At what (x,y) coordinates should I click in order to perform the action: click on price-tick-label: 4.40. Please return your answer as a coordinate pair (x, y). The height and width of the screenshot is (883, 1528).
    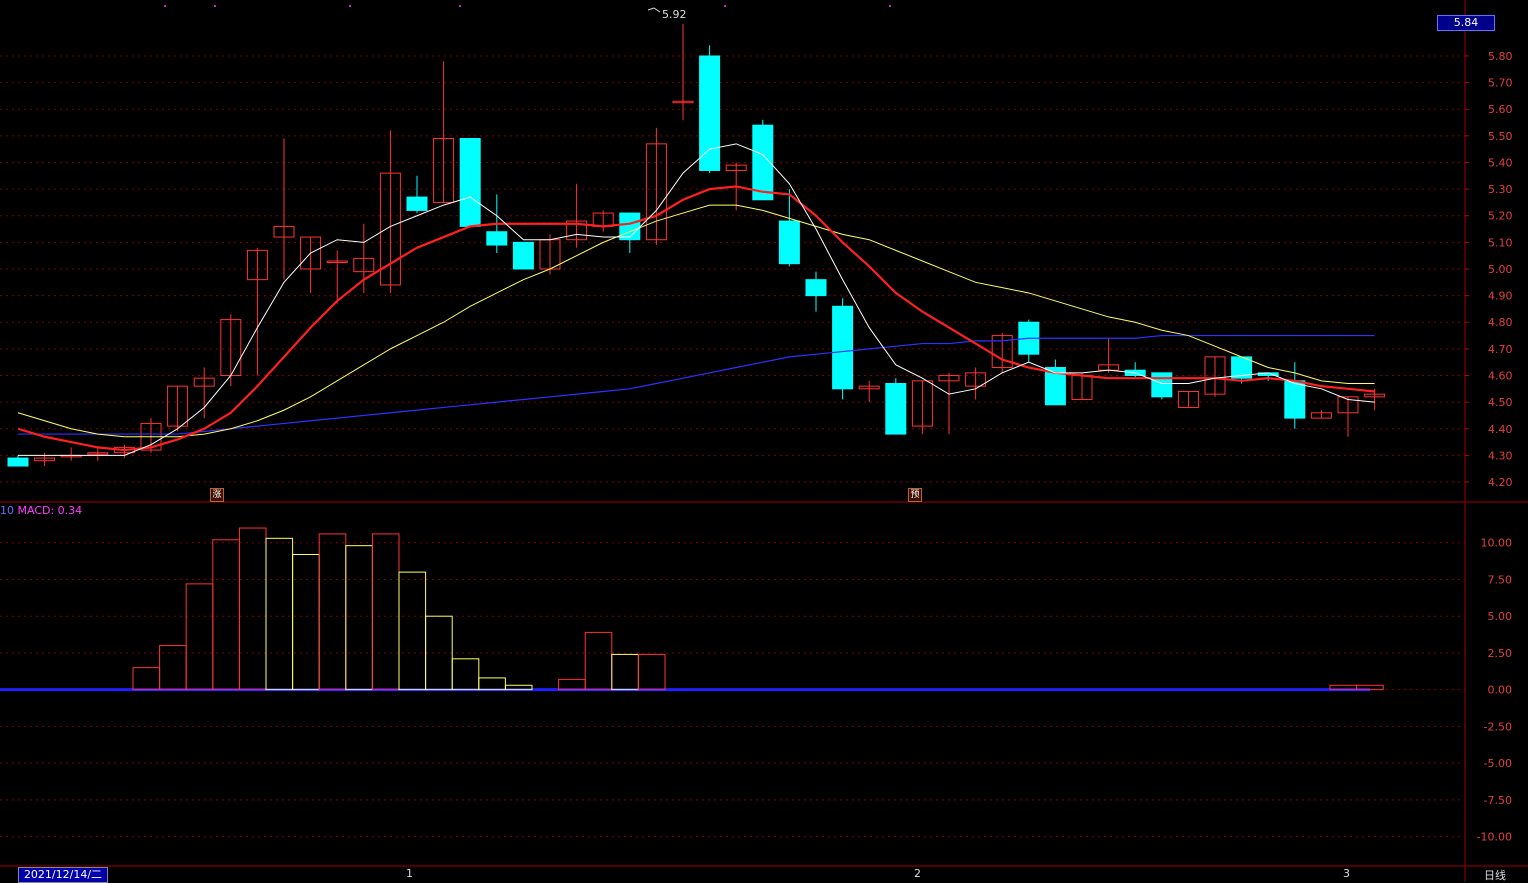
    Looking at the image, I should click on (1500, 429).